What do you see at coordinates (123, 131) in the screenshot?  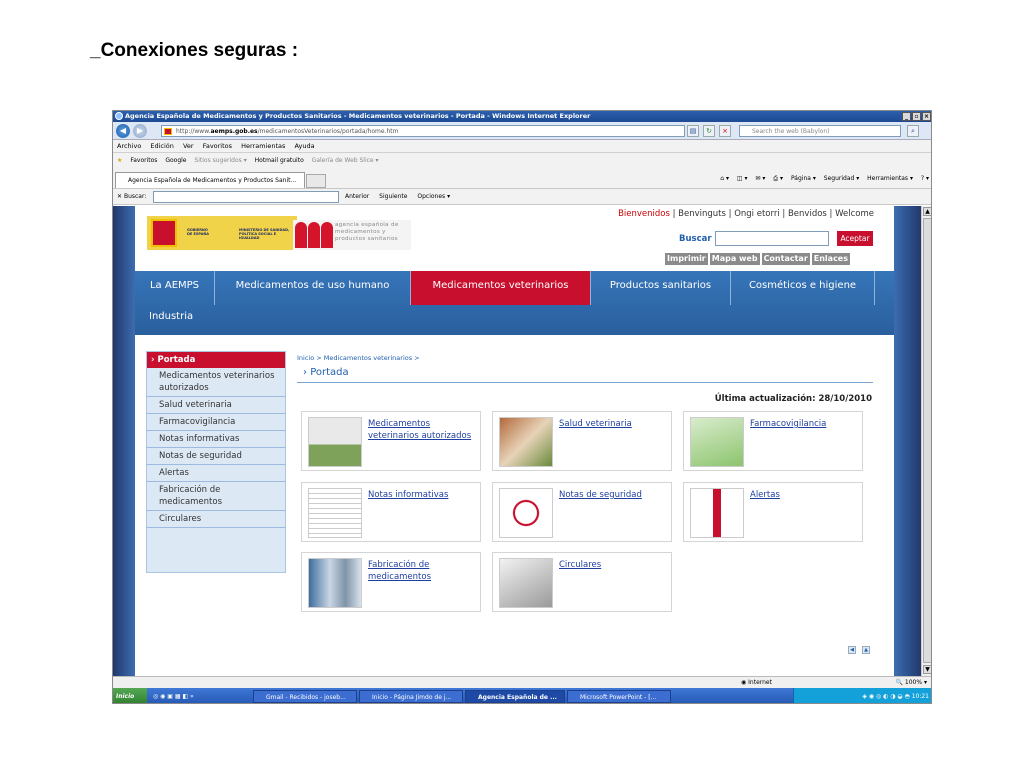 I see `back-button: ◀` at bounding box center [123, 131].